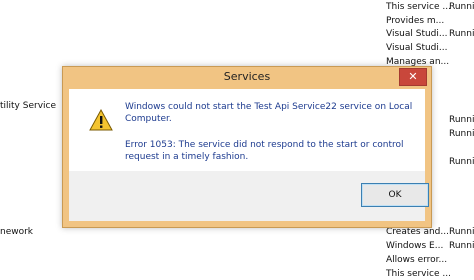 This screenshot has height=280, width=474. Describe the element at coordinates (28, 106) in the screenshot. I see `service-name: tility Service` at that location.